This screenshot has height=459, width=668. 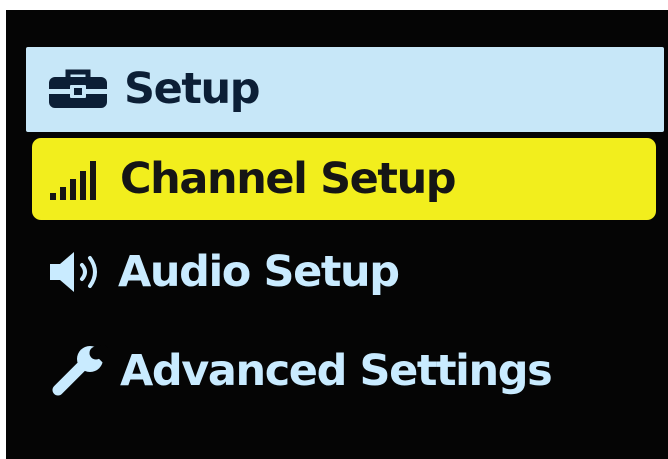 I want to click on menu-item-label: Channel Setup, so click(x=288, y=178).